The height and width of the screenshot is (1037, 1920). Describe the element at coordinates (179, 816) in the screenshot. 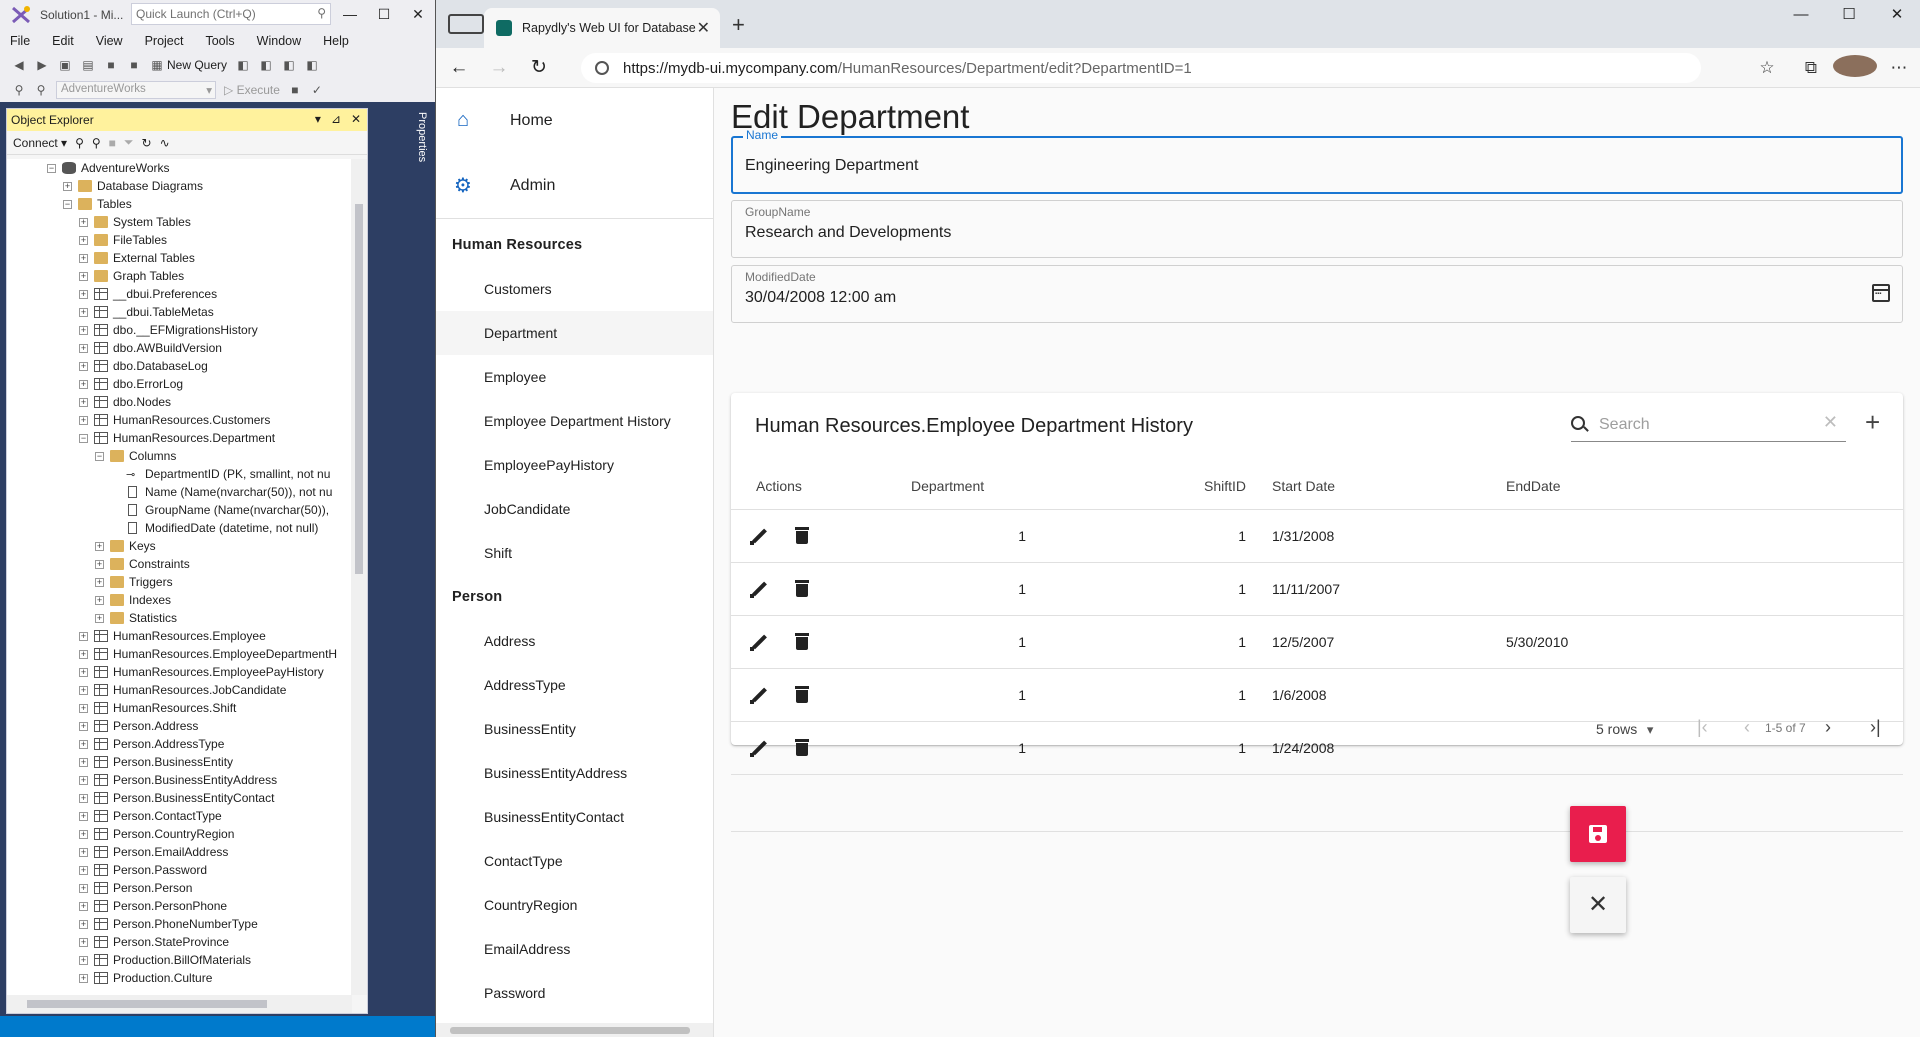

I see `tree-node: + Person.ContactType` at that location.